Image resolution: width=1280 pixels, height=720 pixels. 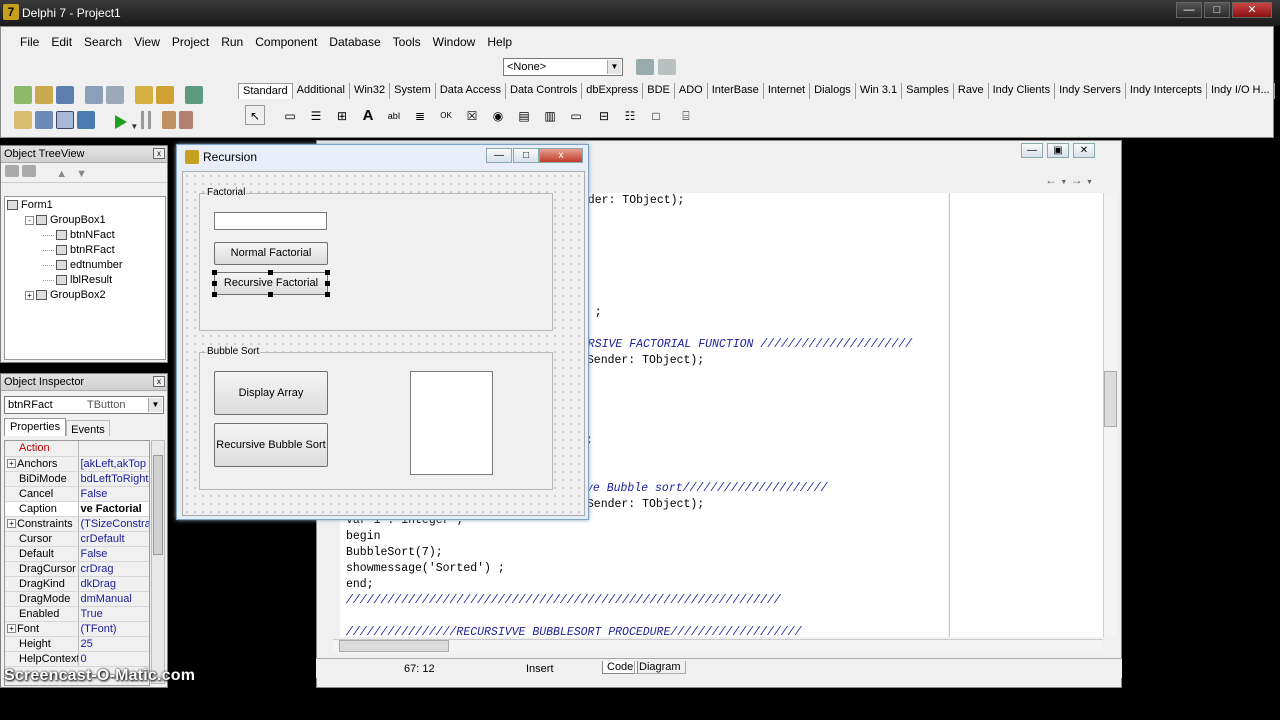 I want to click on open-icon, so click(x=44, y=95).